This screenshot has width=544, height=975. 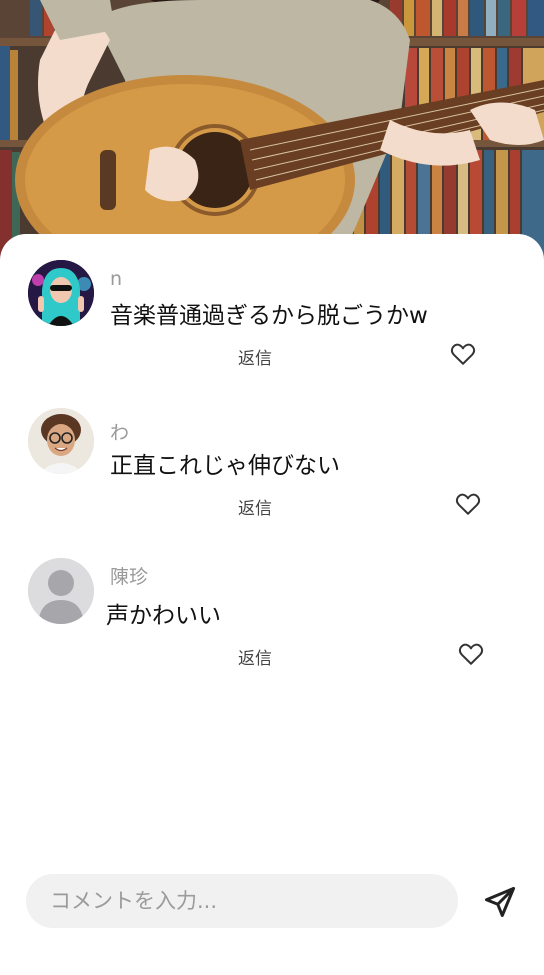 What do you see at coordinates (116, 279) in the screenshot?
I see `comment-username: n` at bounding box center [116, 279].